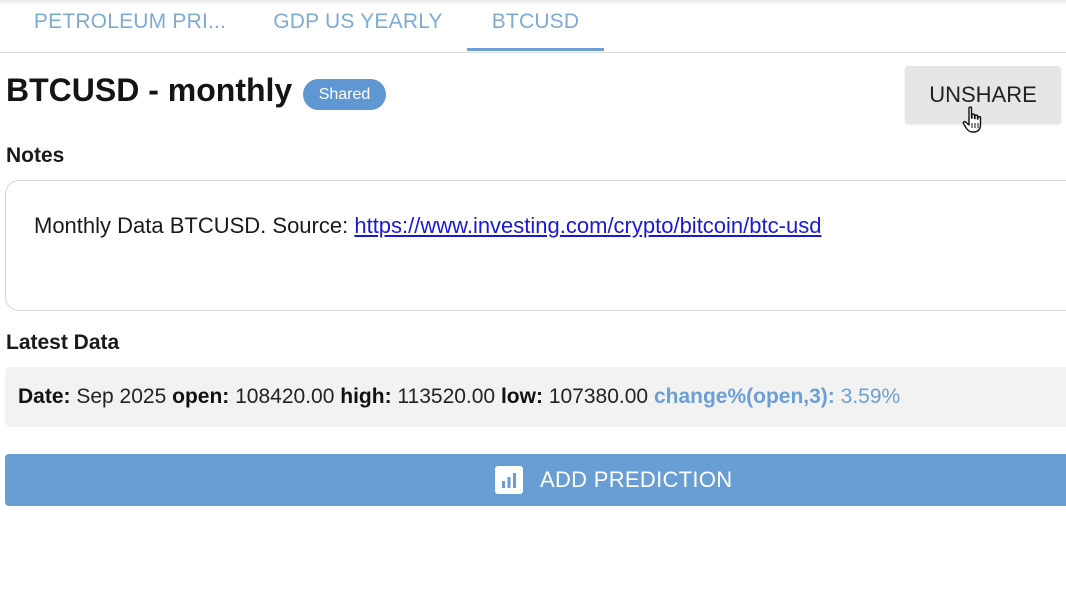  What do you see at coordinates (744, 396) in the screenshot?
I see `change-label: change%(open,3):` at bounding box center [744, 396].